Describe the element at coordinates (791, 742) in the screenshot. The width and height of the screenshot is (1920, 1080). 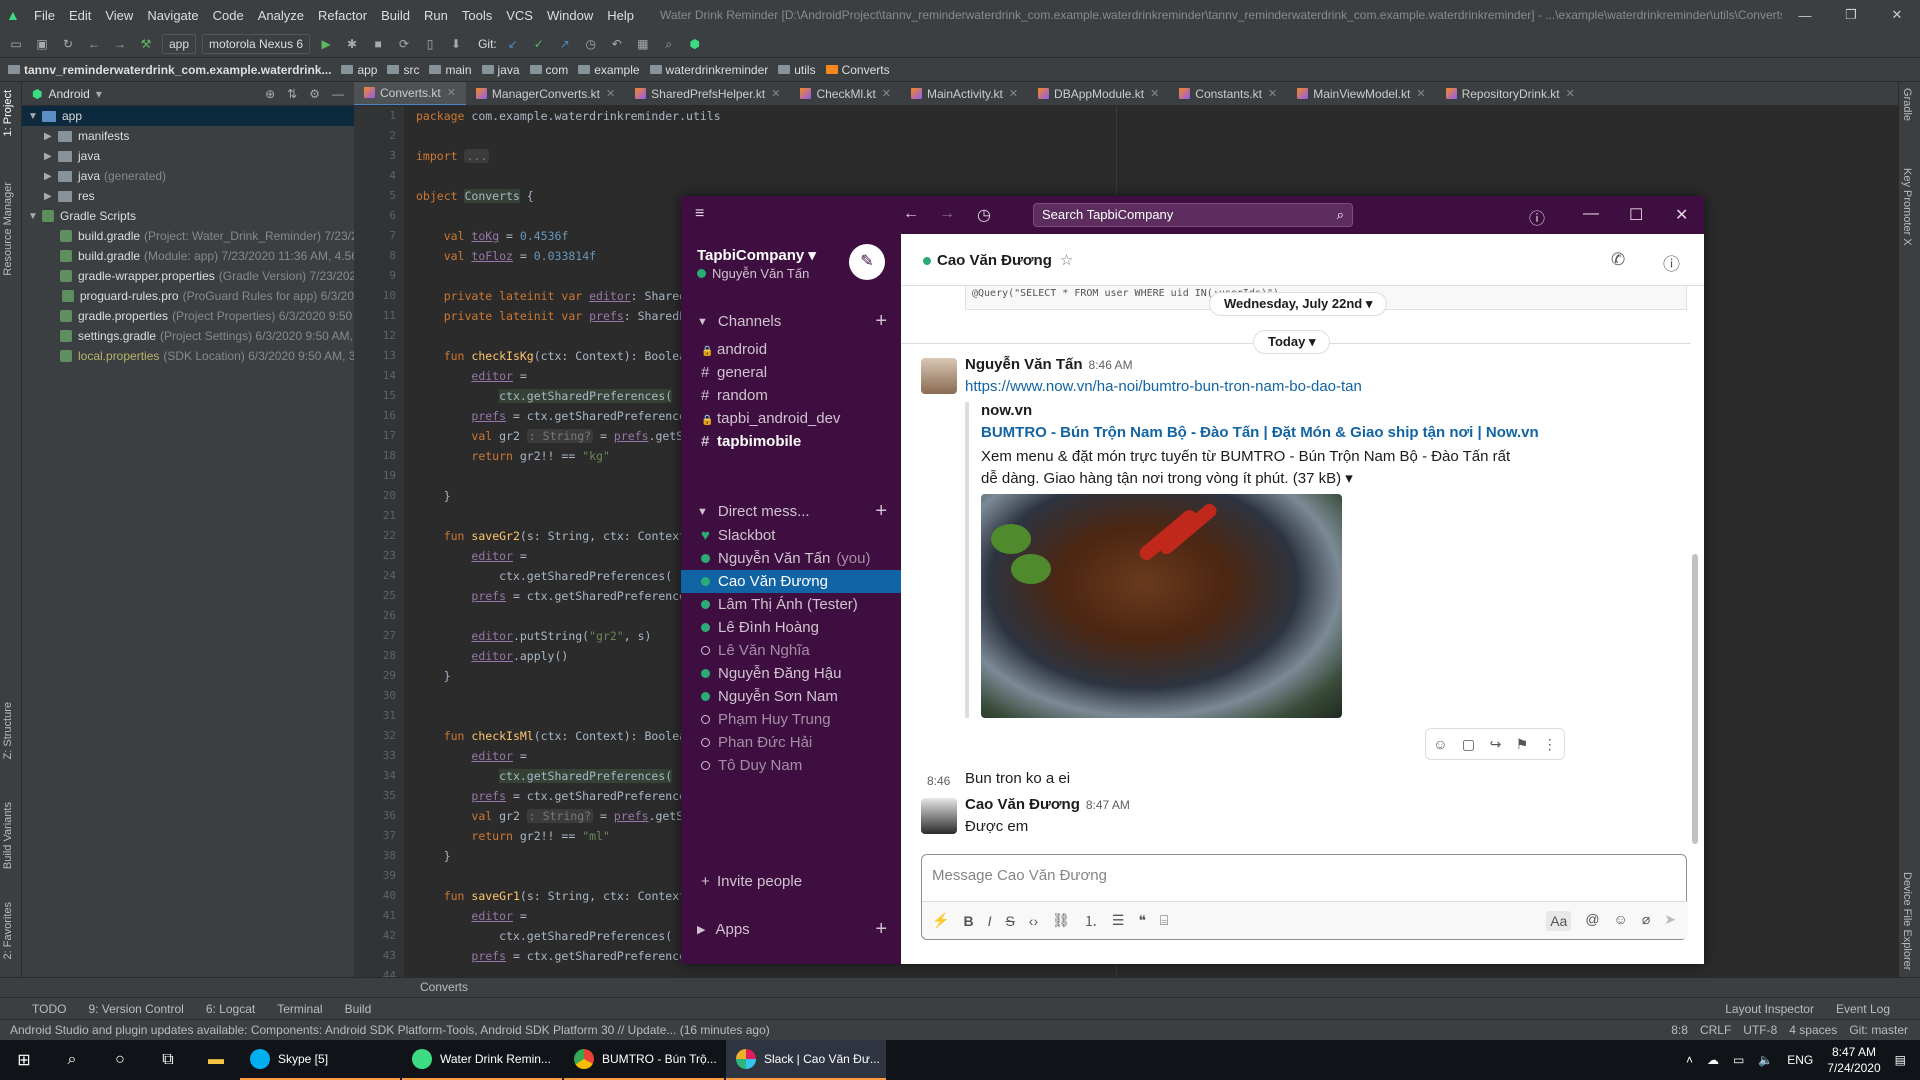
I see `sidebar-dm: Phan Đức Hải` at that location.